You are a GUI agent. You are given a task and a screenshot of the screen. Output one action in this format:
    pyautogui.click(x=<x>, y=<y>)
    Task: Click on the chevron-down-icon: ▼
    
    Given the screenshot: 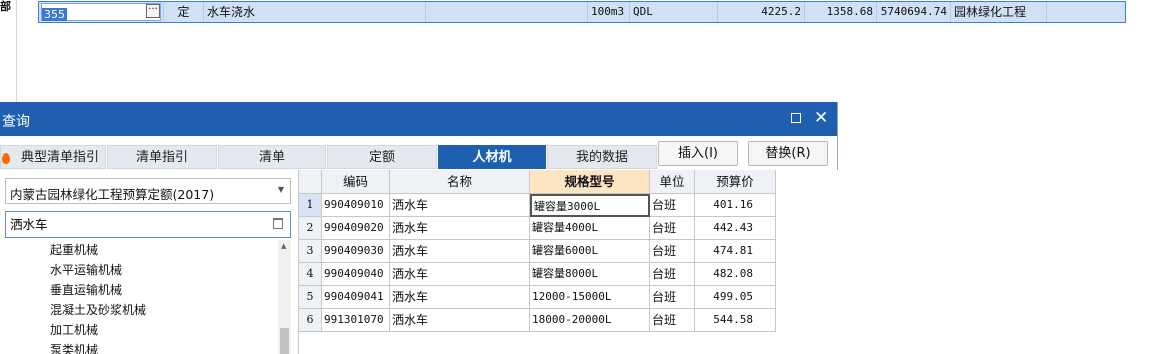 What is the action you would take?
    pyautogui.click(x=281, y=189)
    